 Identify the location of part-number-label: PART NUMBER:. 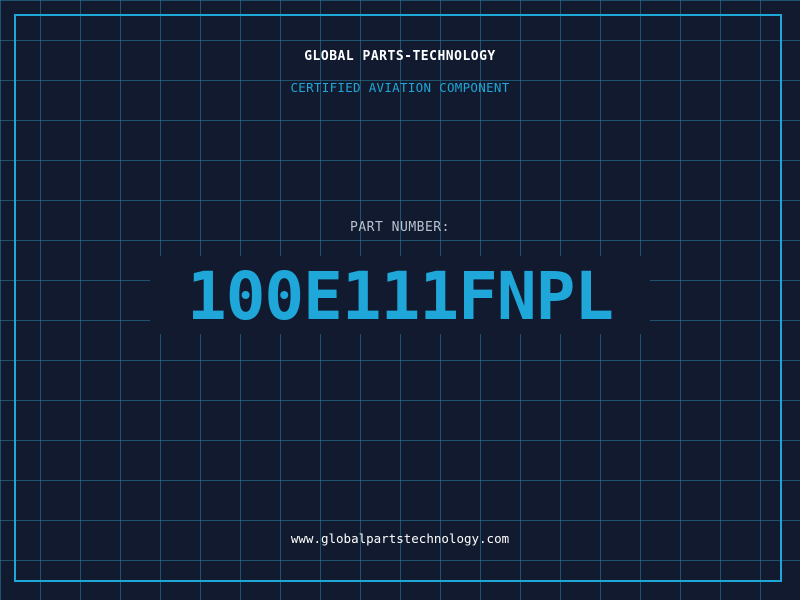
(400, 227).